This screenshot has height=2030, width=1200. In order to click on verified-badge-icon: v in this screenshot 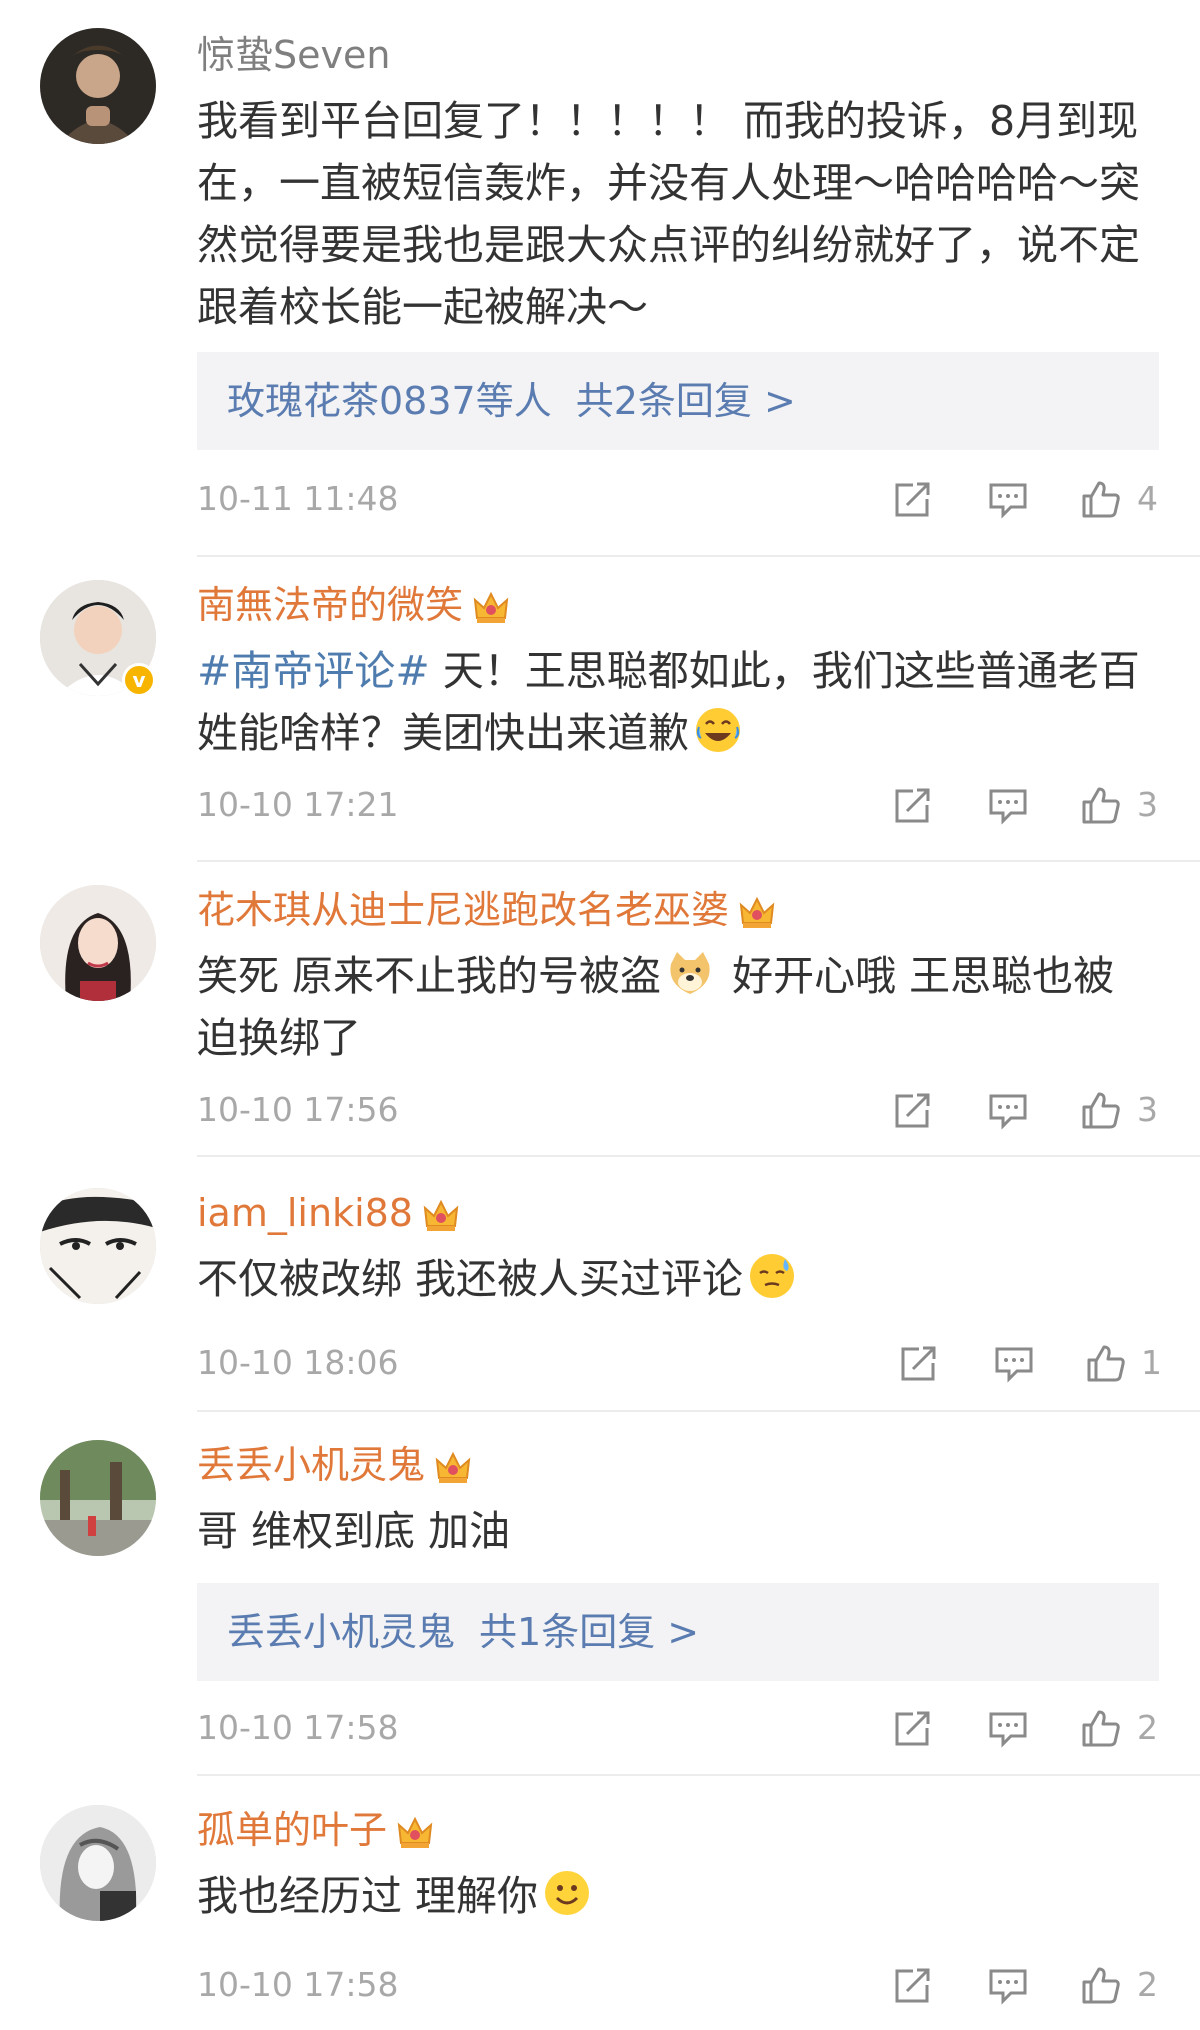, I will do `click(139, 680)`.